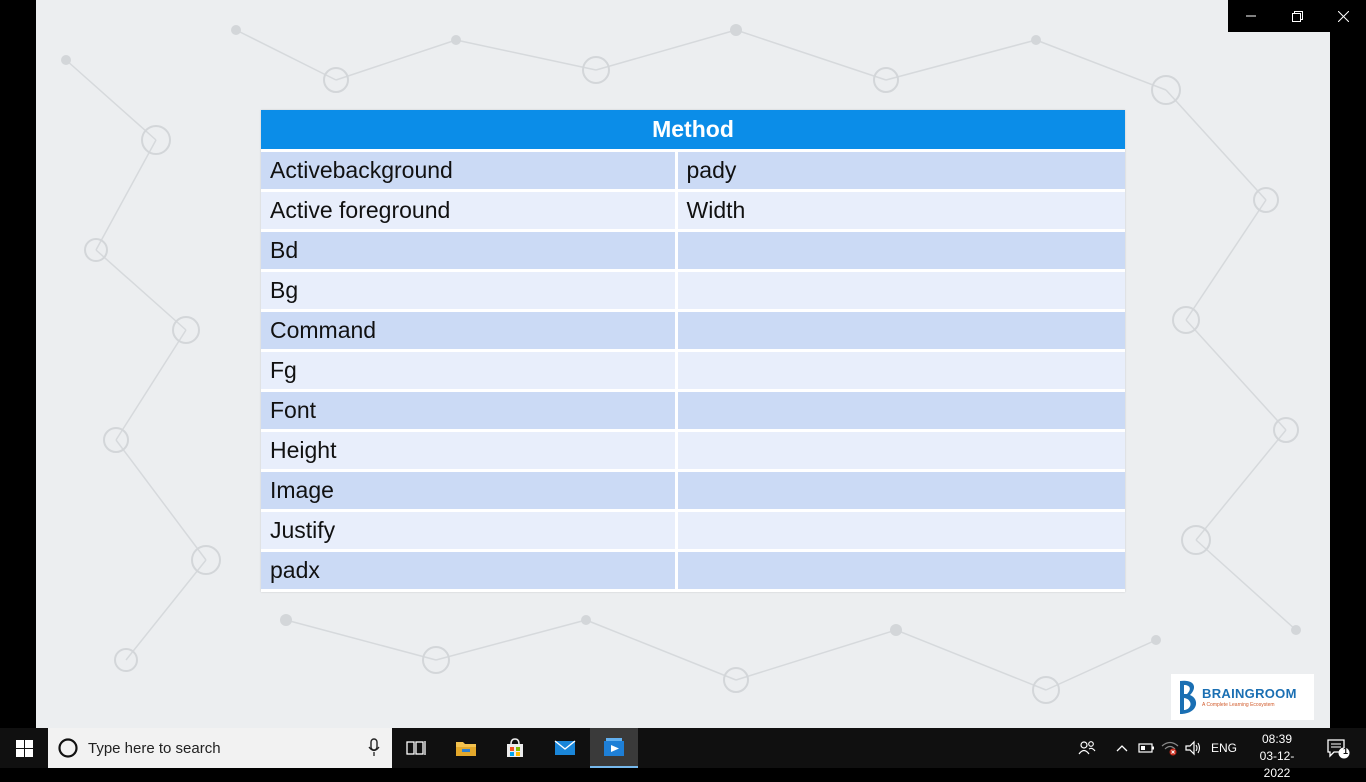 Image resolution: width=1366 pixels, height=782 pixels. I want to click on network-disconnected-icon, so click(1170, 748).